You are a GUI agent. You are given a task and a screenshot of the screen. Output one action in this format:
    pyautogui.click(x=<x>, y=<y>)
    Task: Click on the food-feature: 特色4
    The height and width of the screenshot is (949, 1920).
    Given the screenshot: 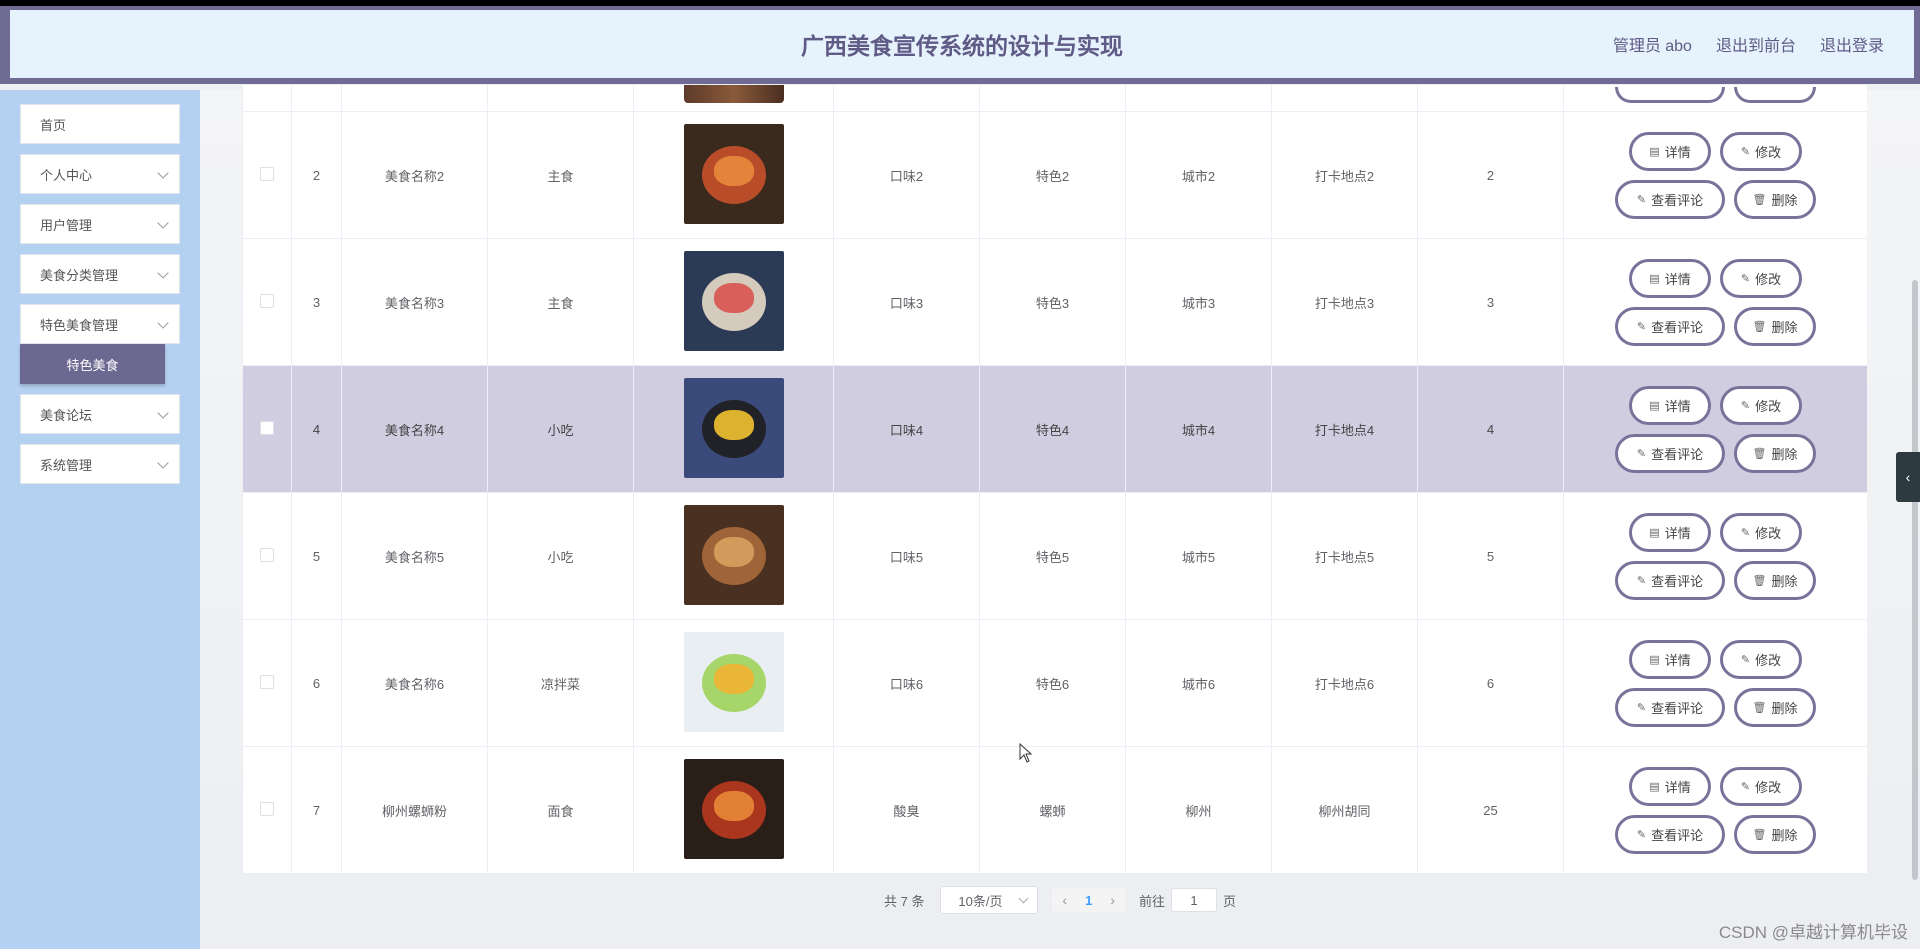 What is the action you would take?
    pyautogui.click(x=1052, y=429)
    